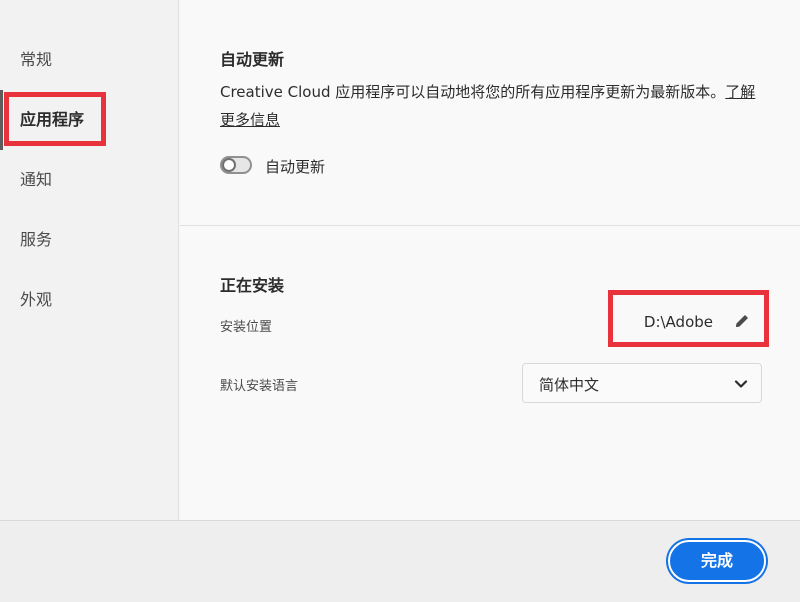 The image size is (800, 602). I want to click on sidebar-item-notifications: 通知, so click(36, 180).